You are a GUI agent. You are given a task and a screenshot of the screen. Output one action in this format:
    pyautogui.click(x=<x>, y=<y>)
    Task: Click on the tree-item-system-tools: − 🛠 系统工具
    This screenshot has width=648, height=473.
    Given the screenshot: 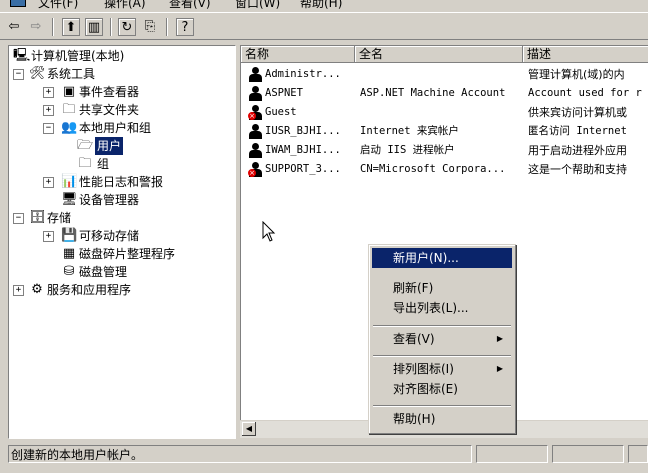 What is the action you would take?
    pyautogui.click(x=121, y=74)
    